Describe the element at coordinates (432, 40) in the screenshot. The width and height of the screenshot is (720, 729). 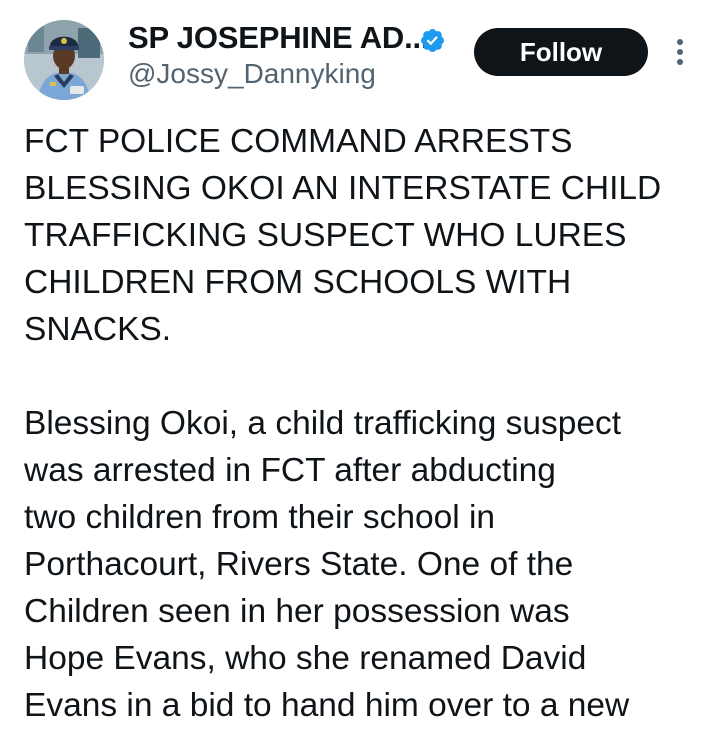
I see `verified-badge-icon` at that location.